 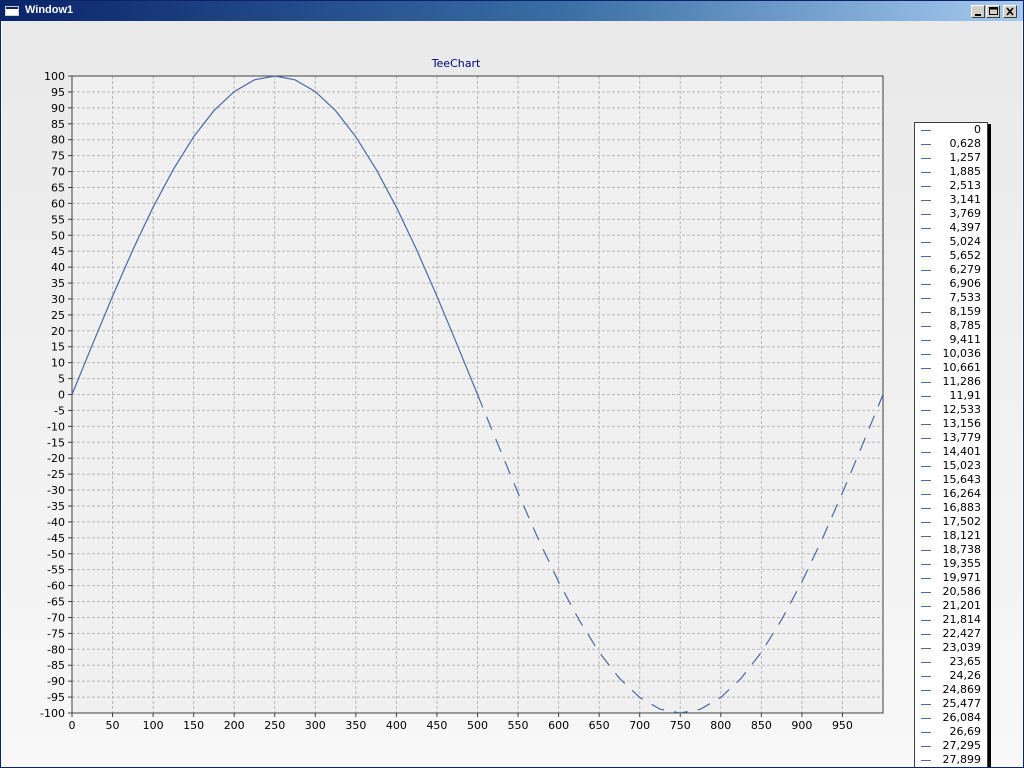 I want to click on y-tick-label: 45, so click(x=58, y=251).